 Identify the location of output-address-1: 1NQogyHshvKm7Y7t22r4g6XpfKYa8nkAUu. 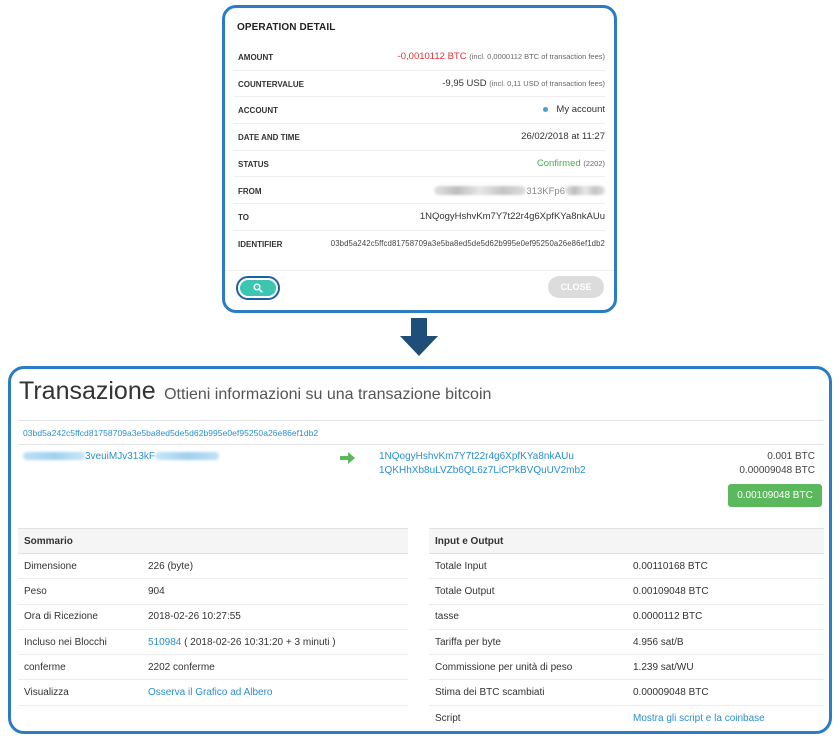
(476, 456).